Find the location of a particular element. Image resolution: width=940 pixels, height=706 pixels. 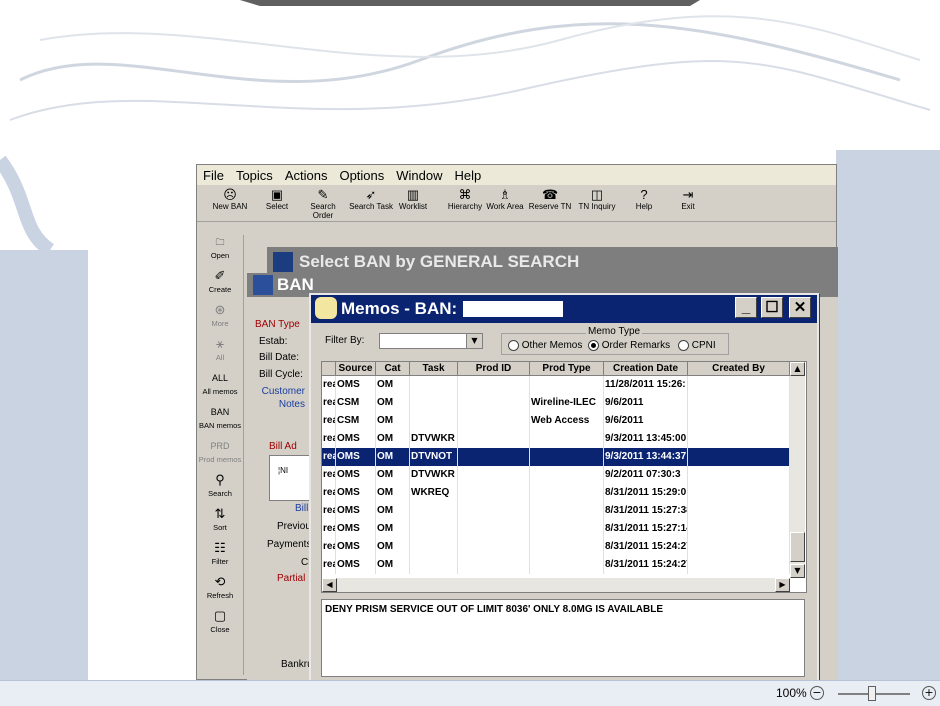

col-cat: Cat is located at coordinates (393, 369).